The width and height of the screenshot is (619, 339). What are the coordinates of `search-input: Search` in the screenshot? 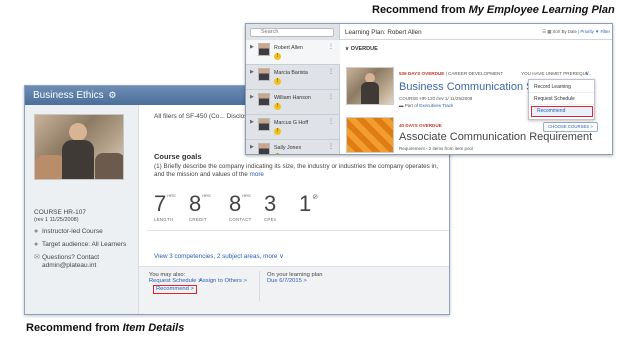 It's located at (292, 32).